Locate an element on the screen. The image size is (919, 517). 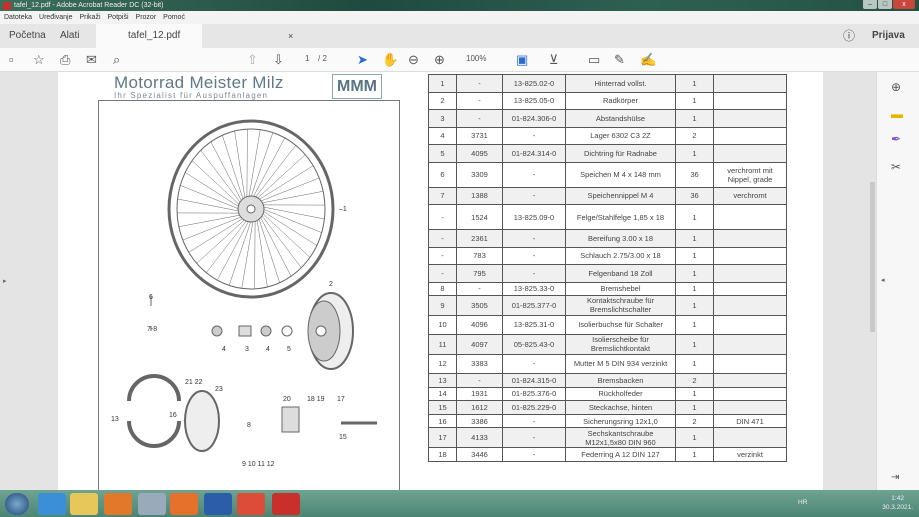
table-row: 3-01-824.306-0 Abstandshülse 1 is located at coordinates (607, 118).